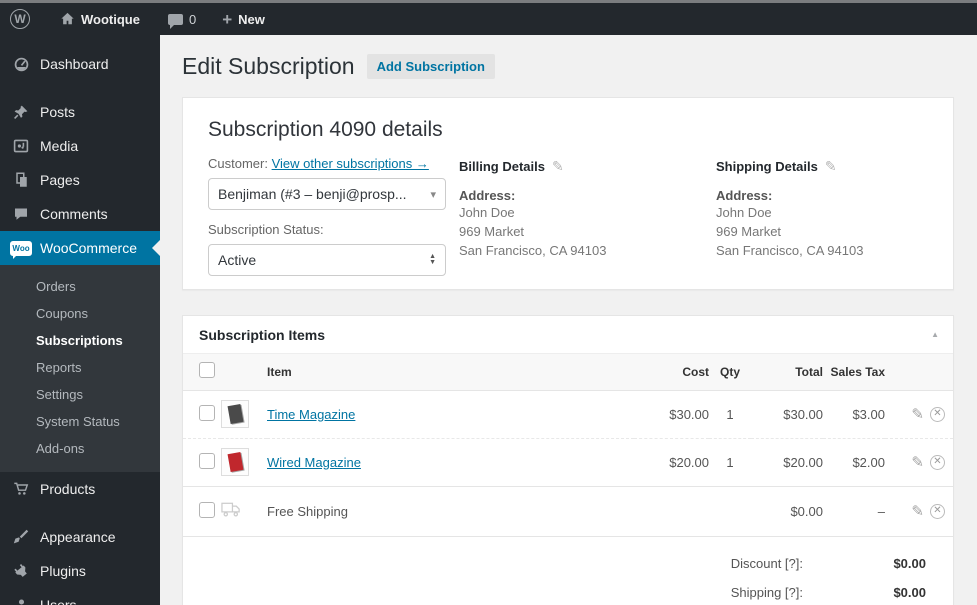 This screenshot has height=605, width=977. I want to click on shipping-total-label: Shipping [?]:, so click(766, 592).